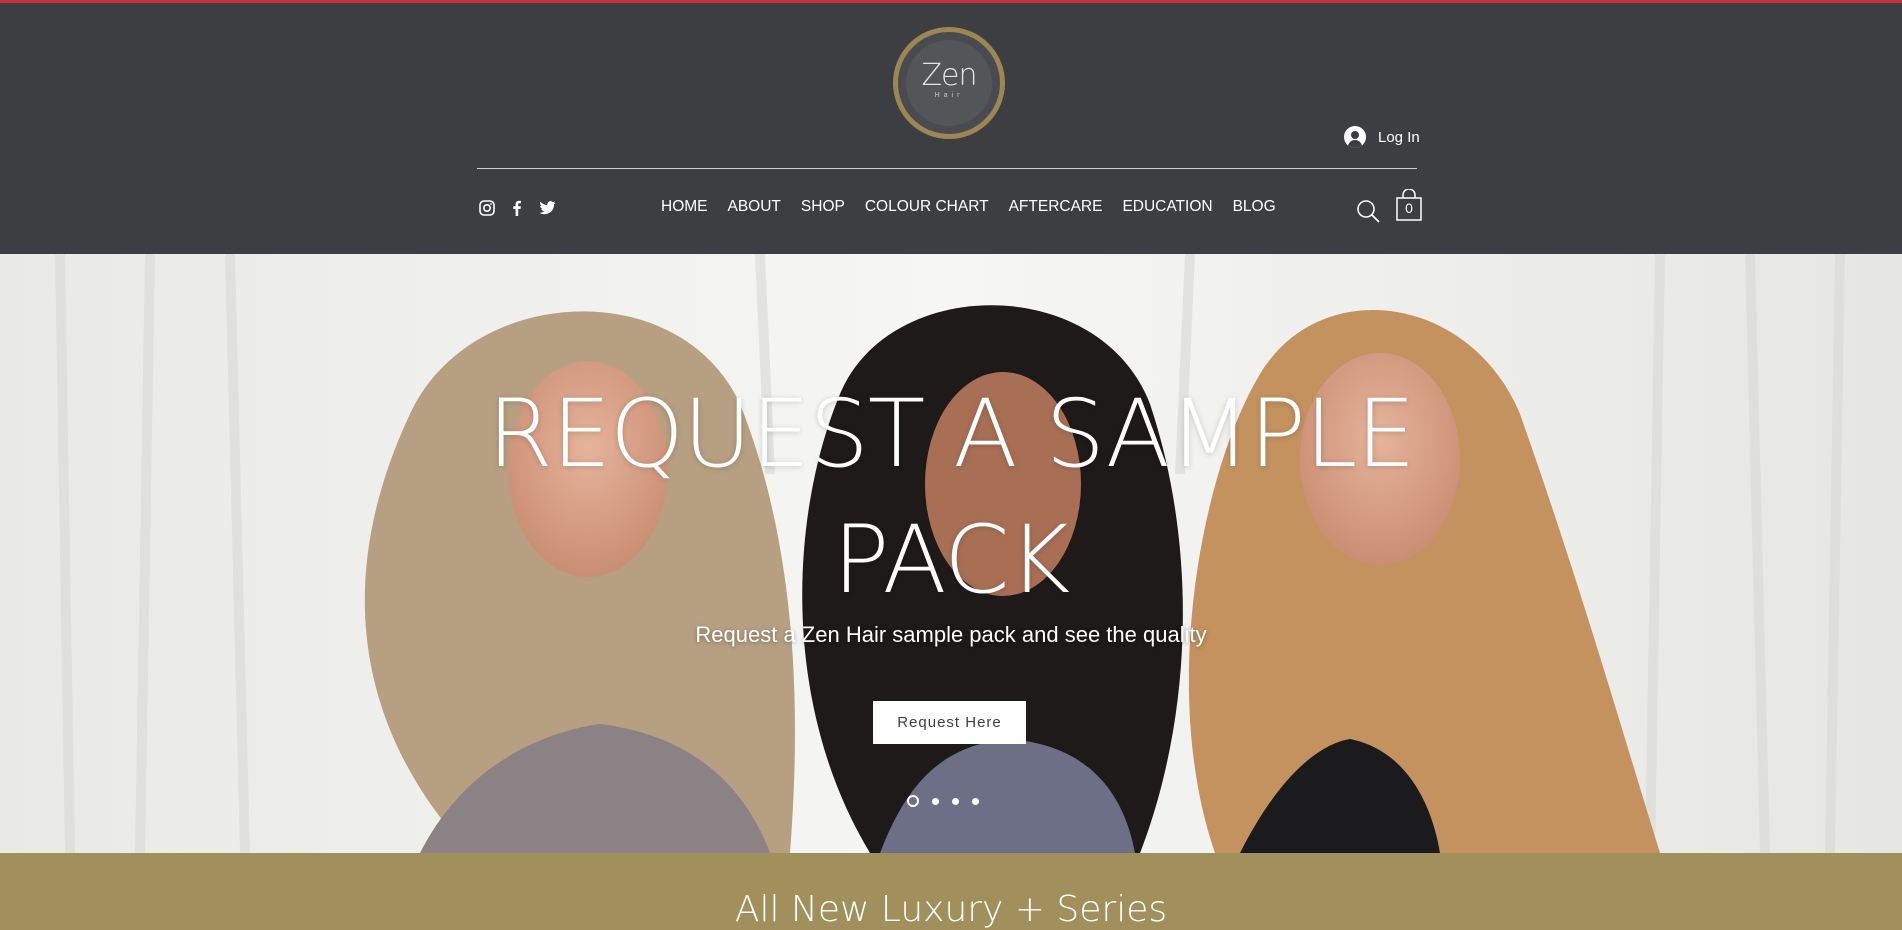 The width and height of the screenshot is (1902, 930). I want to click on luxury-series-section: All New Luxury + Series, so click(951, 891).